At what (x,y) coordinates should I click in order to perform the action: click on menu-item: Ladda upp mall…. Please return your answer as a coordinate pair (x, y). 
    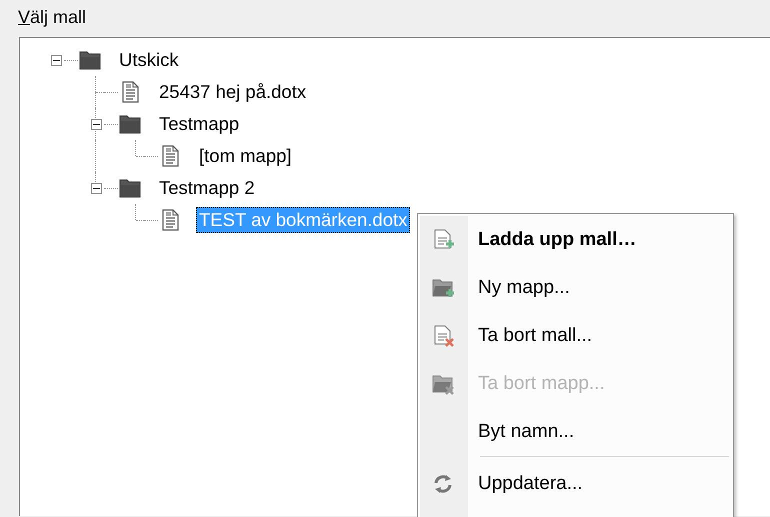
    Looking at the image, I should click on (575, 240).